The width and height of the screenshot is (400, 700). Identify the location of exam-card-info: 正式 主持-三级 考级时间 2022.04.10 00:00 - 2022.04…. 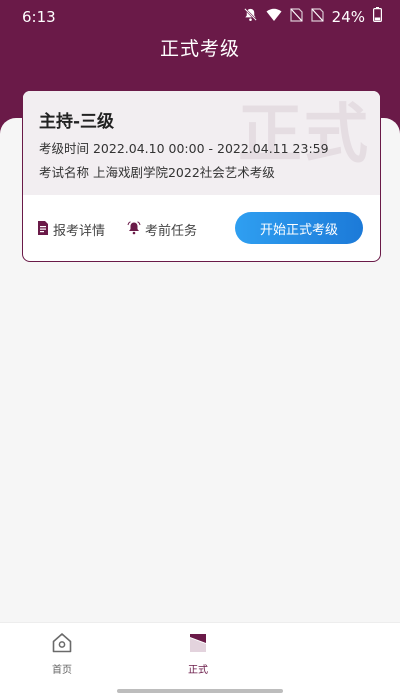
(201, 143).